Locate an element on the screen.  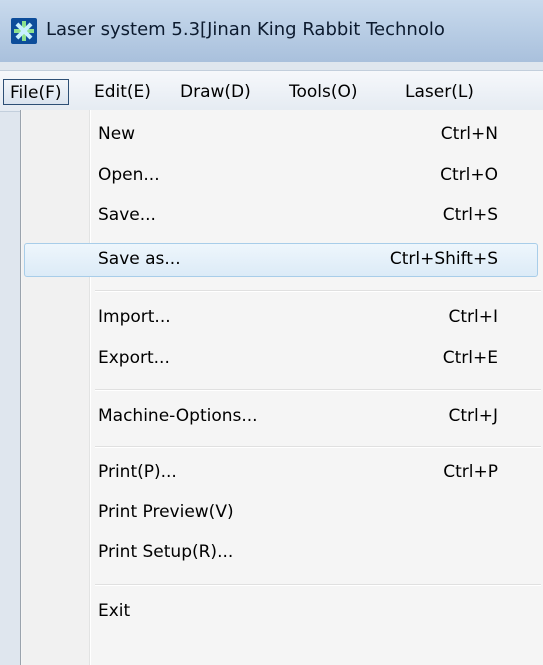
menu-item-save: Save... Ctrl+S is located at coordinates (281, 216).